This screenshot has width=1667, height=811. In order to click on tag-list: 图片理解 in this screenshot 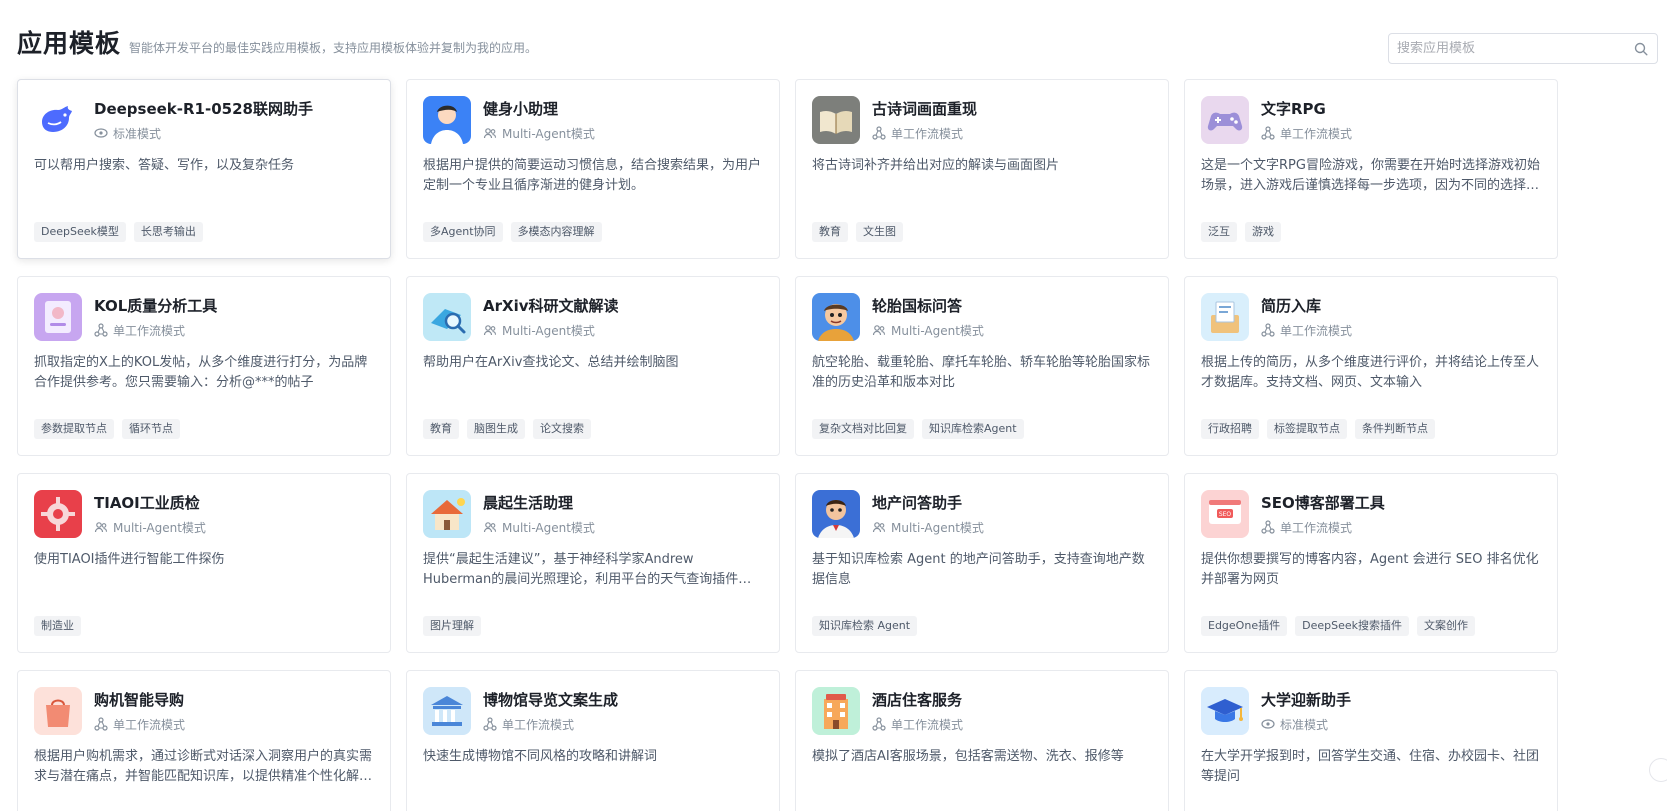, I will do `click(452, 626)`.